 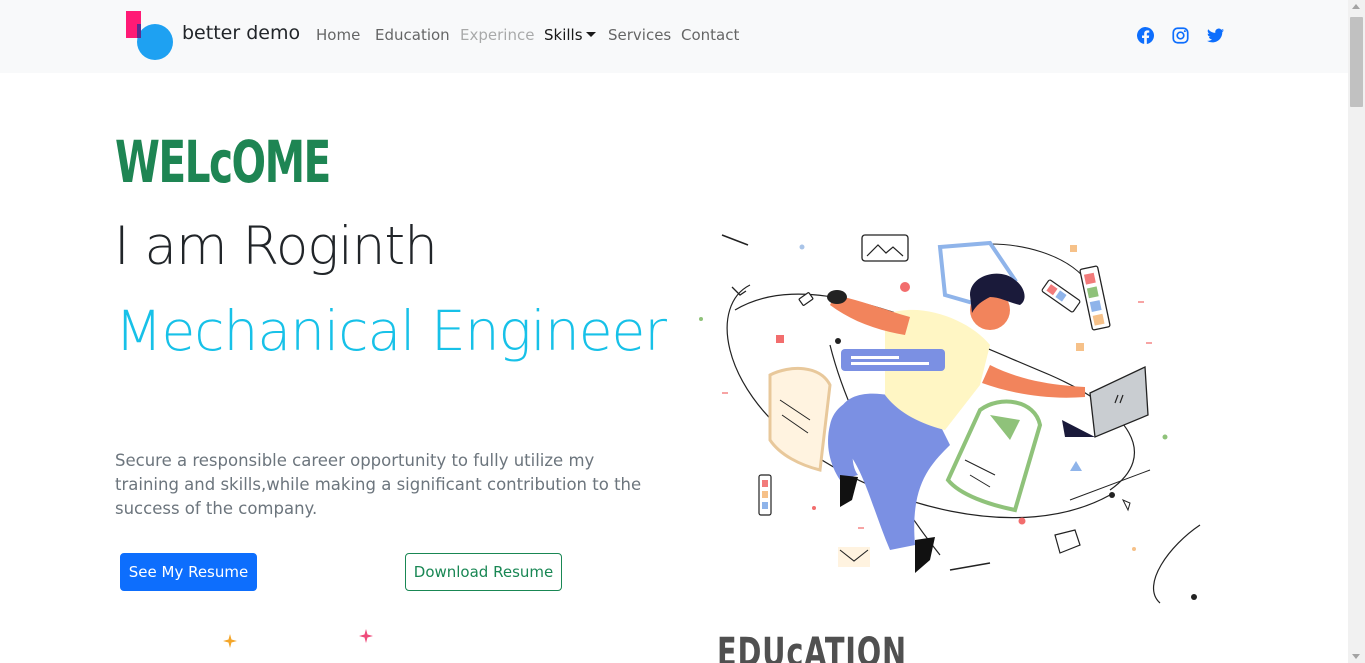 I want to click on education-section-heading: EDUcATION, so click(x=812, y=646).